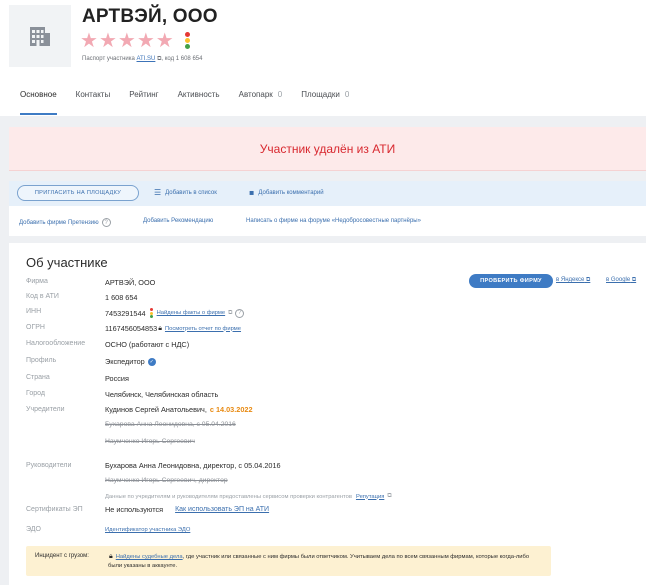 The width and height of the screenshot is (646, 585). I want to click on field-value: ОСНО (работают с НДС), so click(147, 344).